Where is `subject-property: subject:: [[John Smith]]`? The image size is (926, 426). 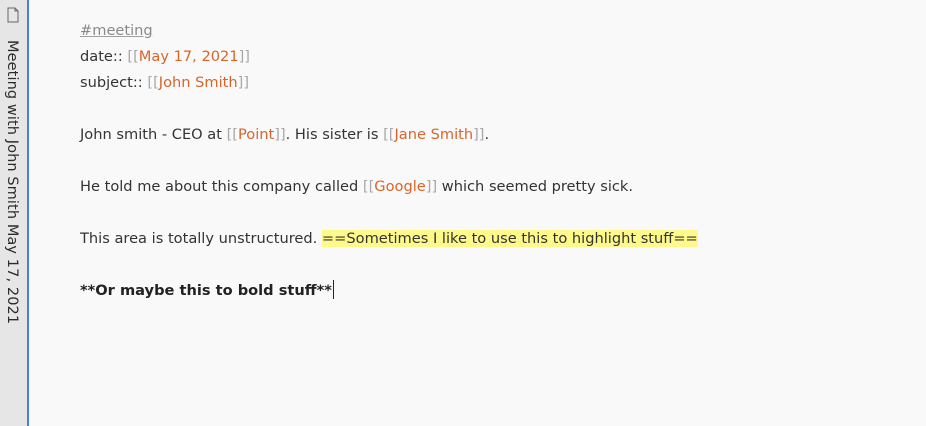
subject-property: subject:: [[John Smith]] is located at coordinates (498, 83).